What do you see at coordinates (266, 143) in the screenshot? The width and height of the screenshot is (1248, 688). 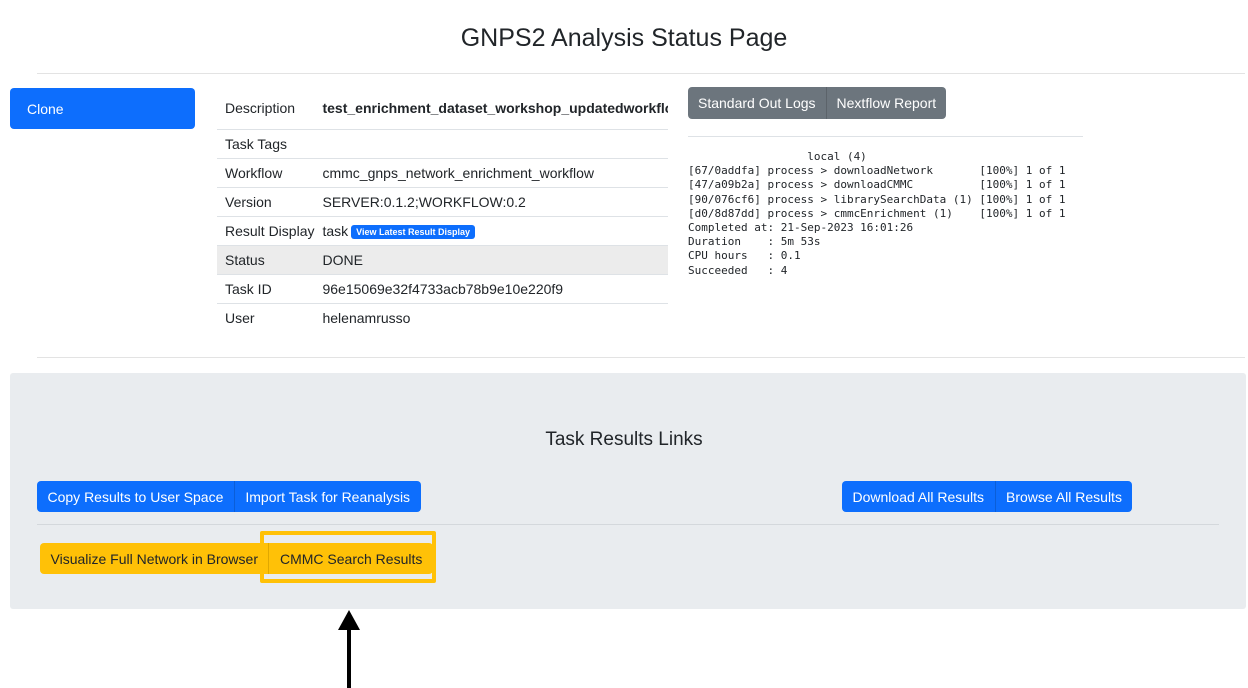 I see `info-label: Task Tags` at bounding box center [266, 143].